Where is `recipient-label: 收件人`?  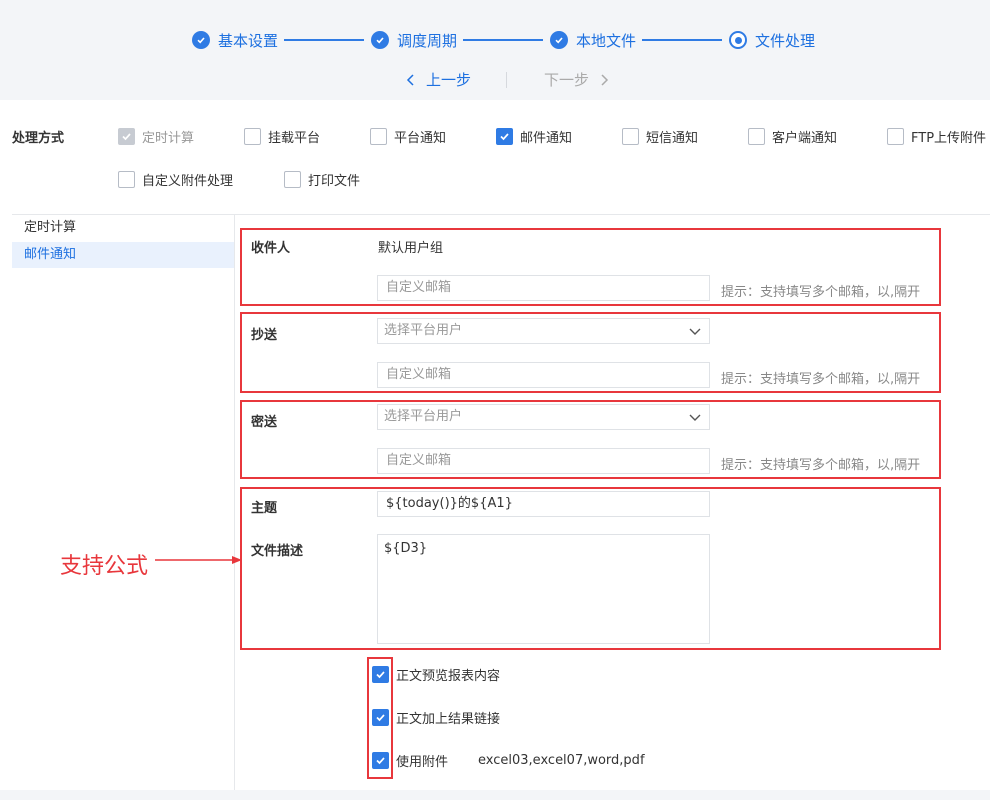
recipient-label: 收件人 is located at coordinates (271, 248).